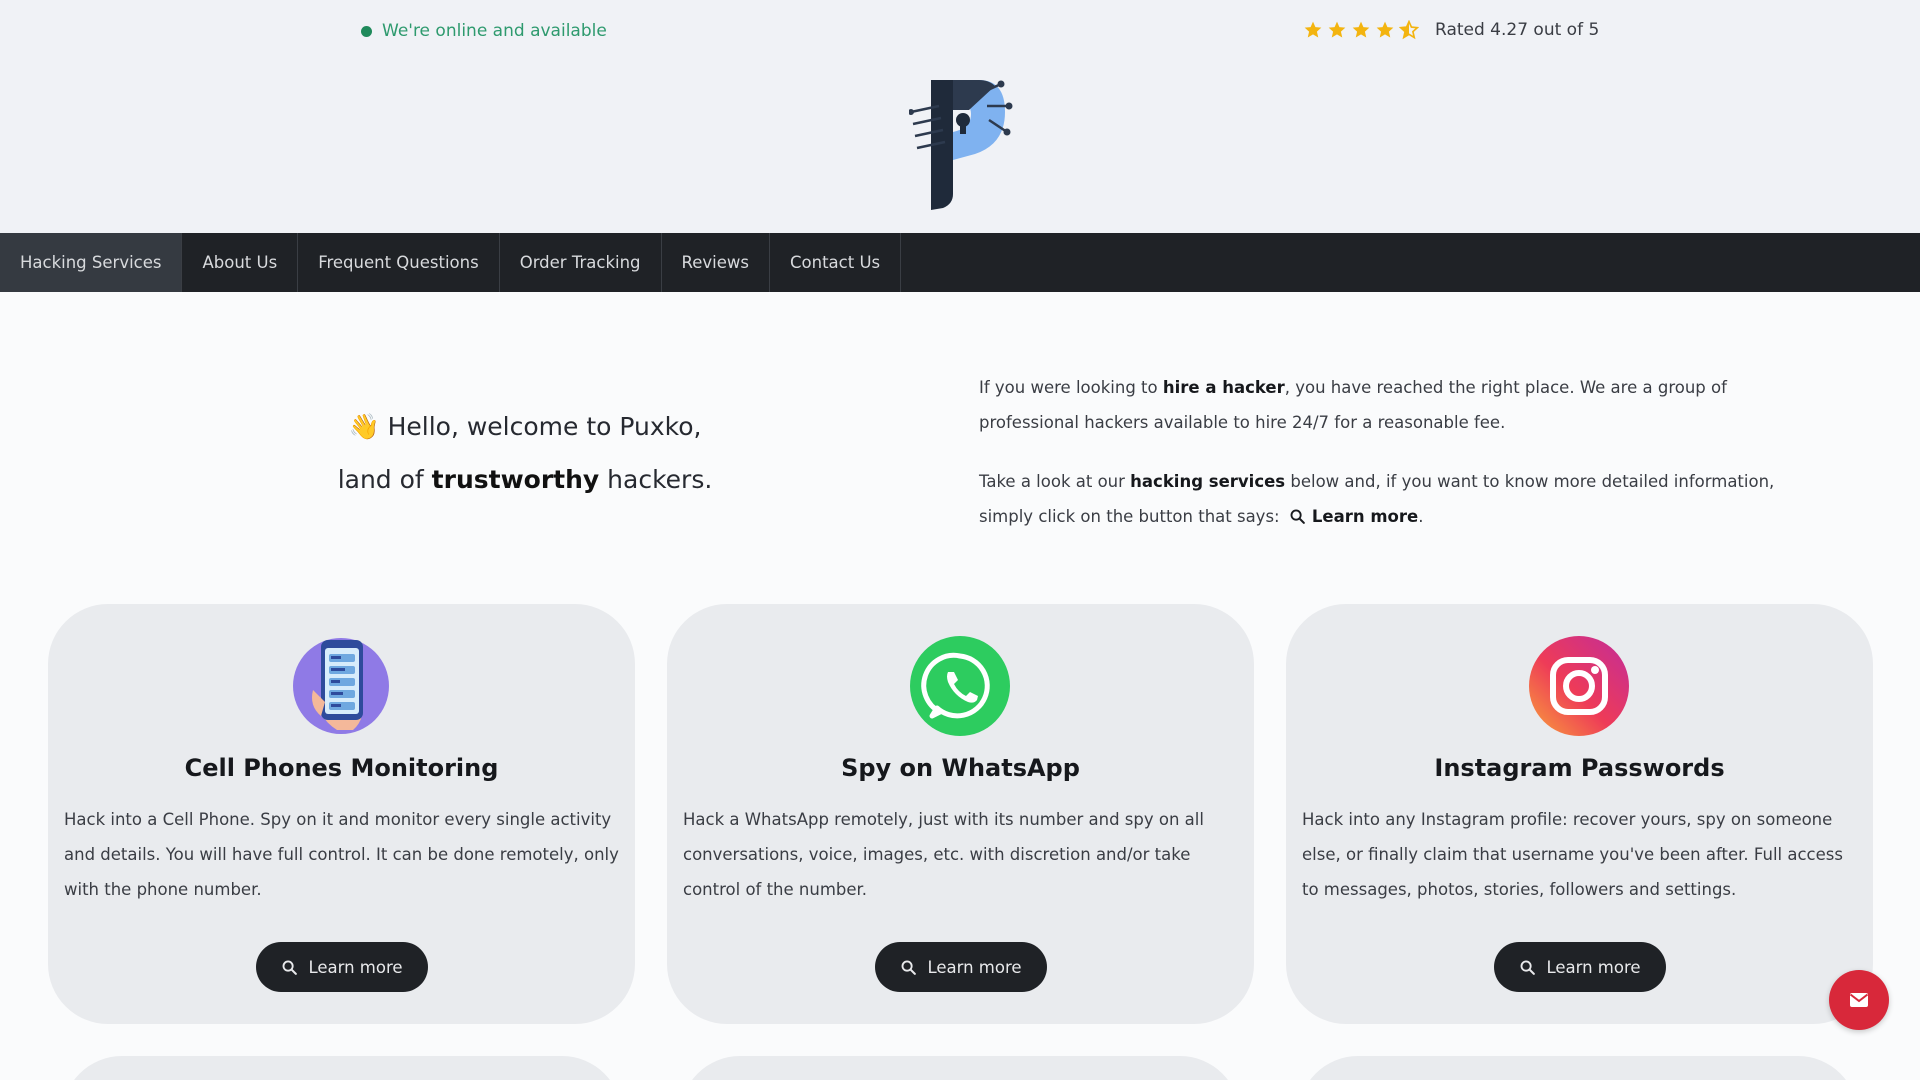  What do you see at coordinates (960, 768) in the screenshot?
I see `card-title: Spy on WhatsApp` at bounding box center [960, 768].